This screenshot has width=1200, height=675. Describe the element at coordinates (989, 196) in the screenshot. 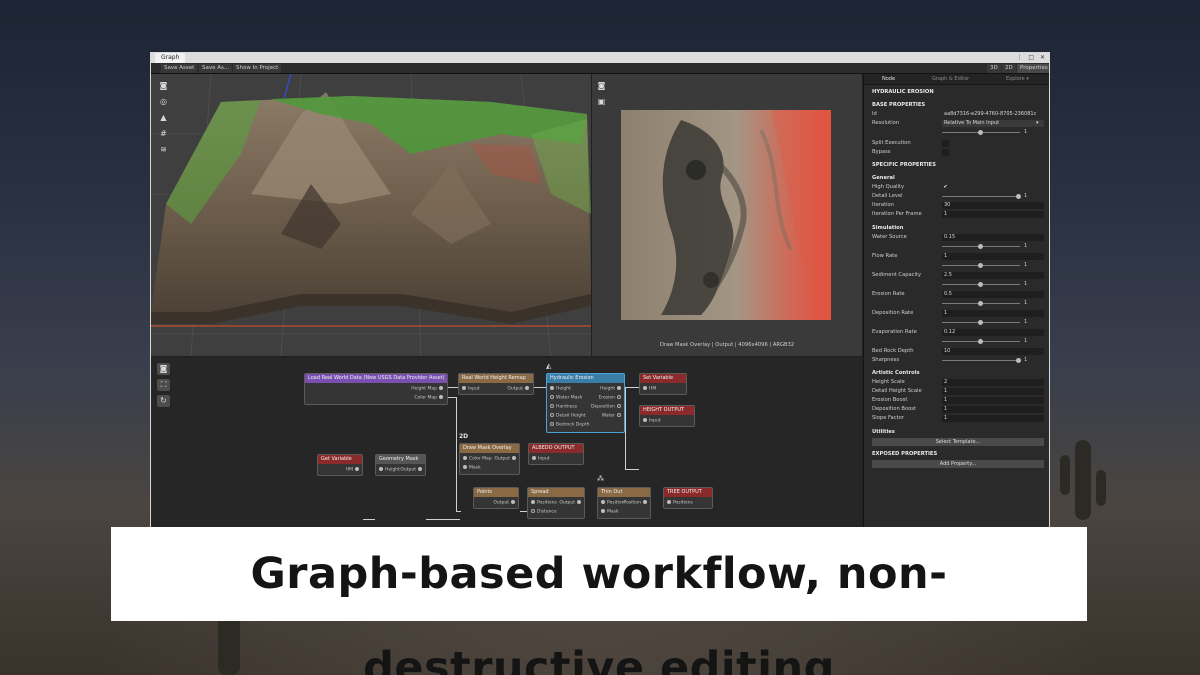

I see `detail-level-slider: 1` at that location.